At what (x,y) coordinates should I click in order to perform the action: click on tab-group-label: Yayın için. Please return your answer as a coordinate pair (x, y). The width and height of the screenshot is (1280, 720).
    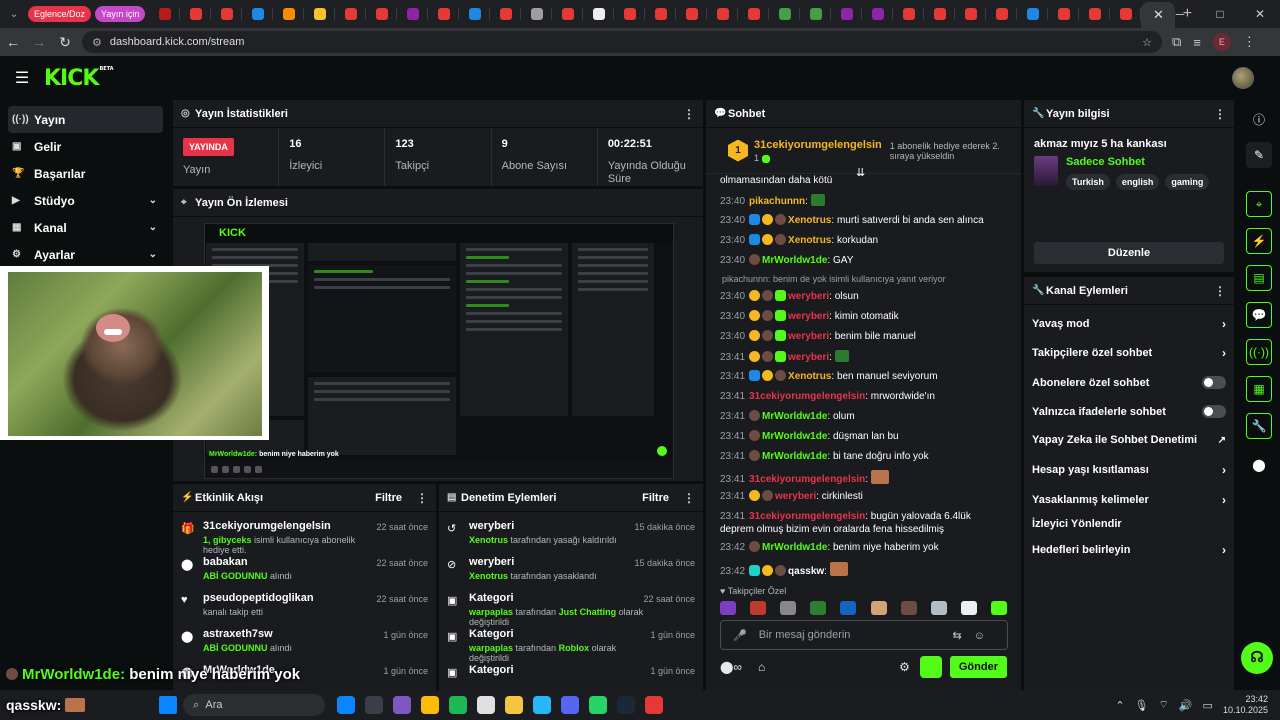
    Looking at the image, I should click on (120, 14).